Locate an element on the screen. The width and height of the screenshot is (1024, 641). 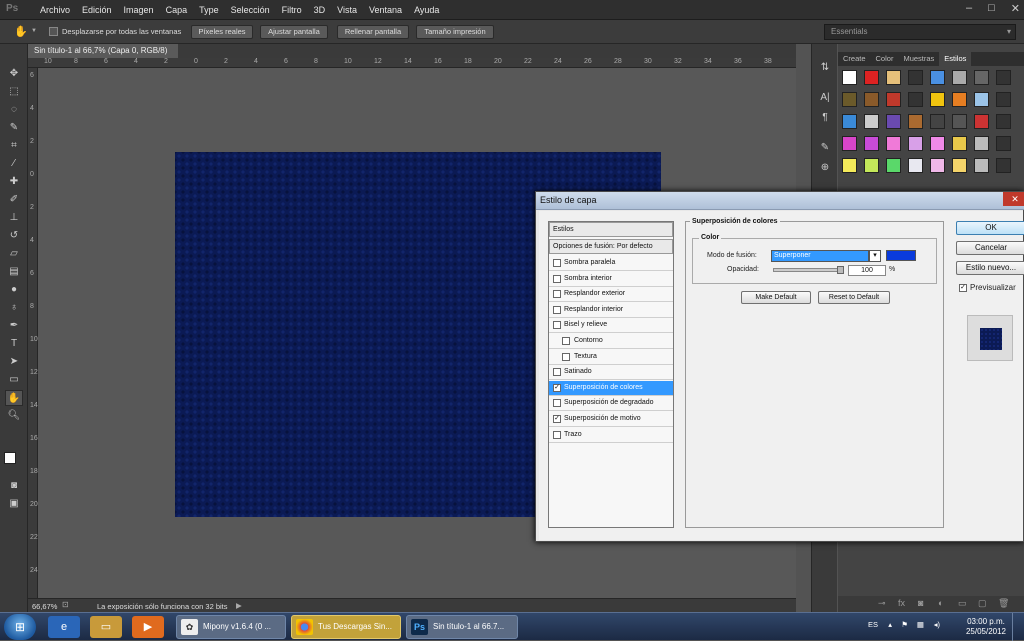
menu-imagen: Imagen is located at coordinates (139, 10).